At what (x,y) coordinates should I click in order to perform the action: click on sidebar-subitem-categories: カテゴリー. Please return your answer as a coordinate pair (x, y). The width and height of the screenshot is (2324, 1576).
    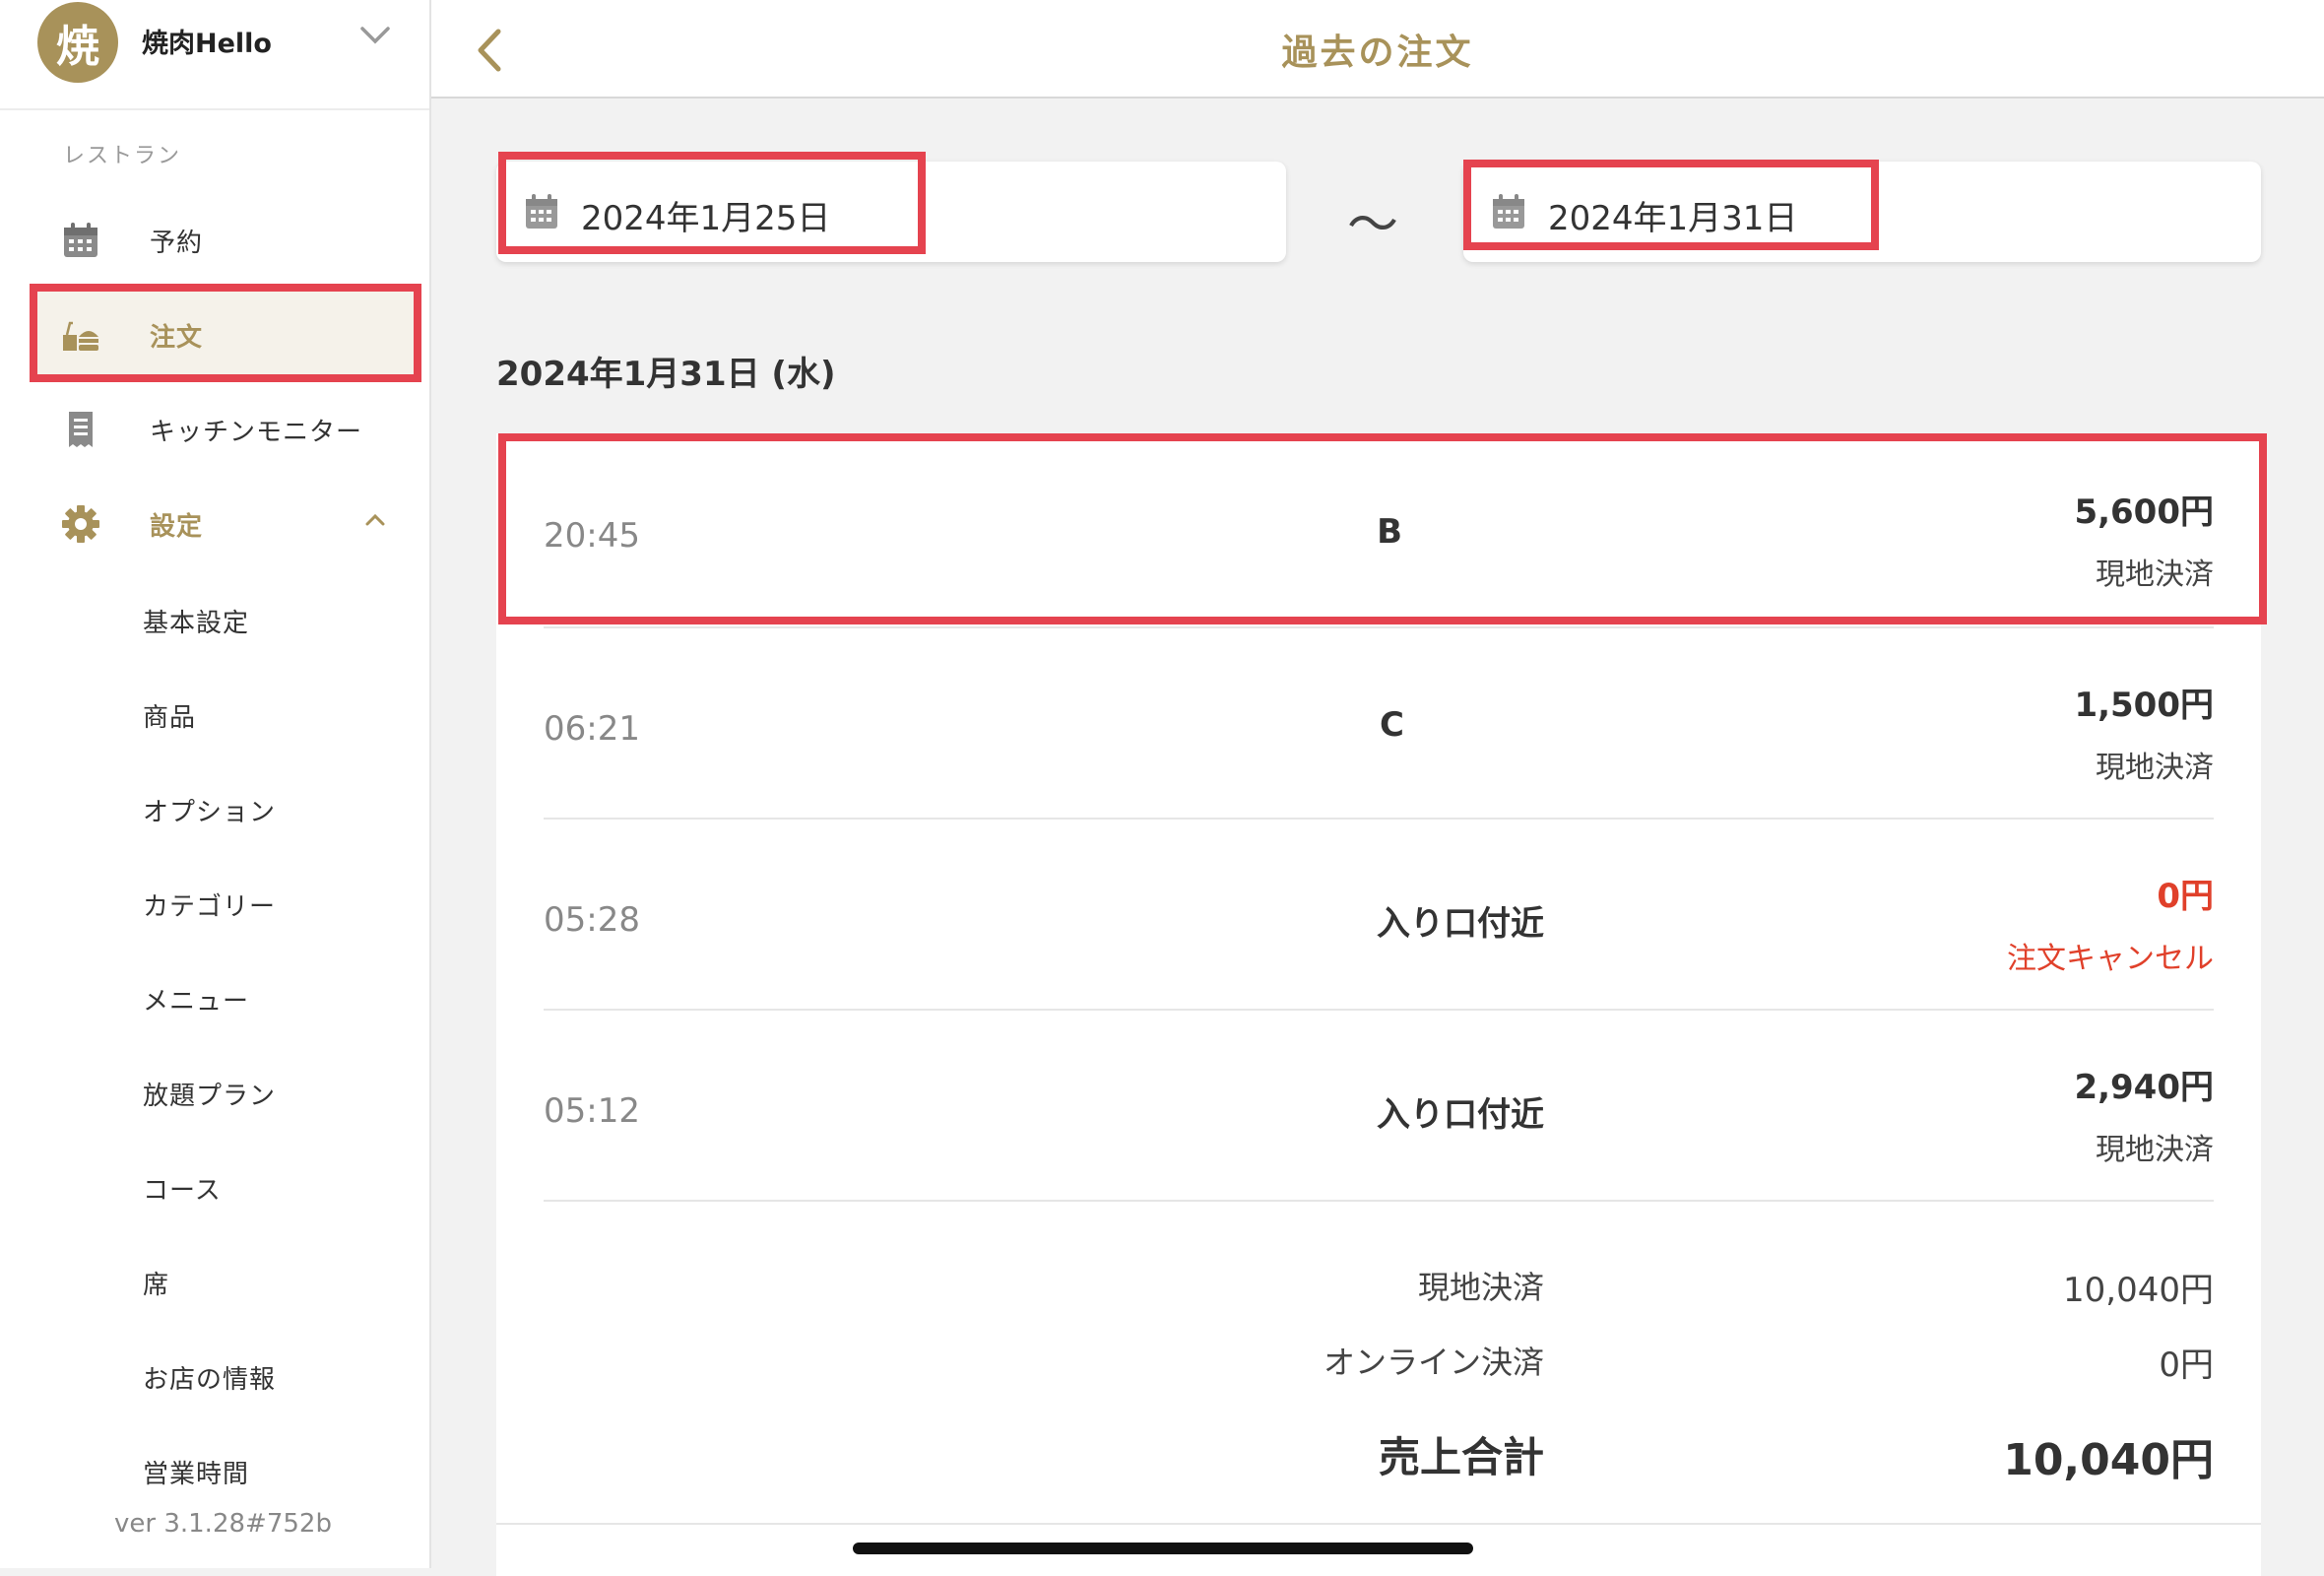
    Looking at the image, I should click on (210, 904).